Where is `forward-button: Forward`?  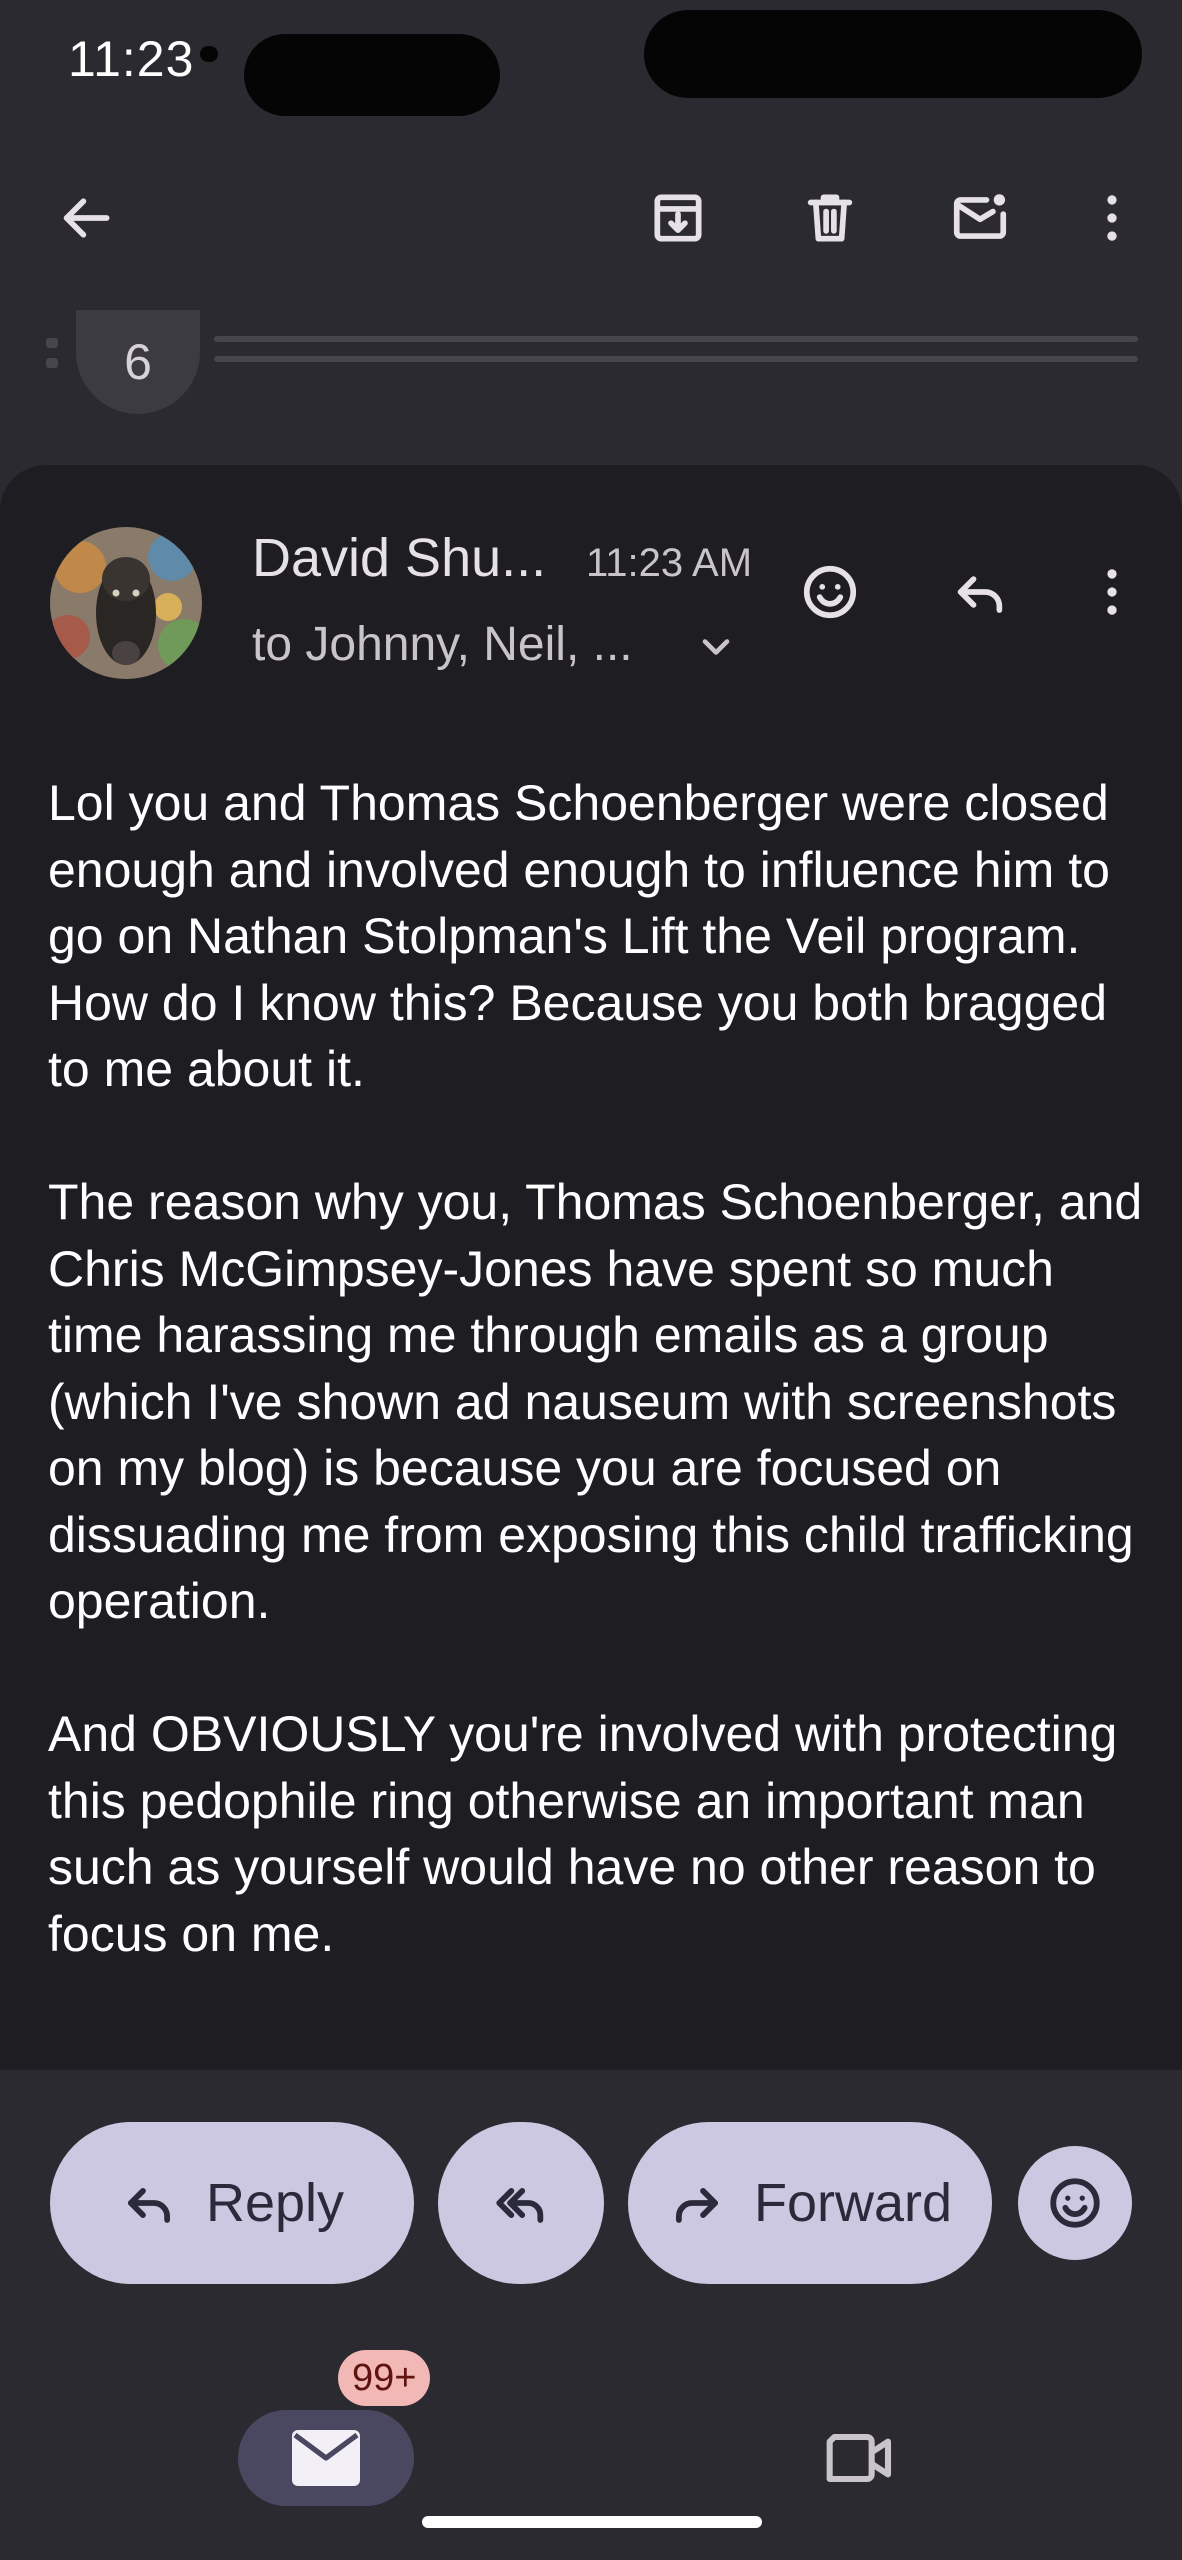
forward-button: Forward is located at coordinates (810, 2203).